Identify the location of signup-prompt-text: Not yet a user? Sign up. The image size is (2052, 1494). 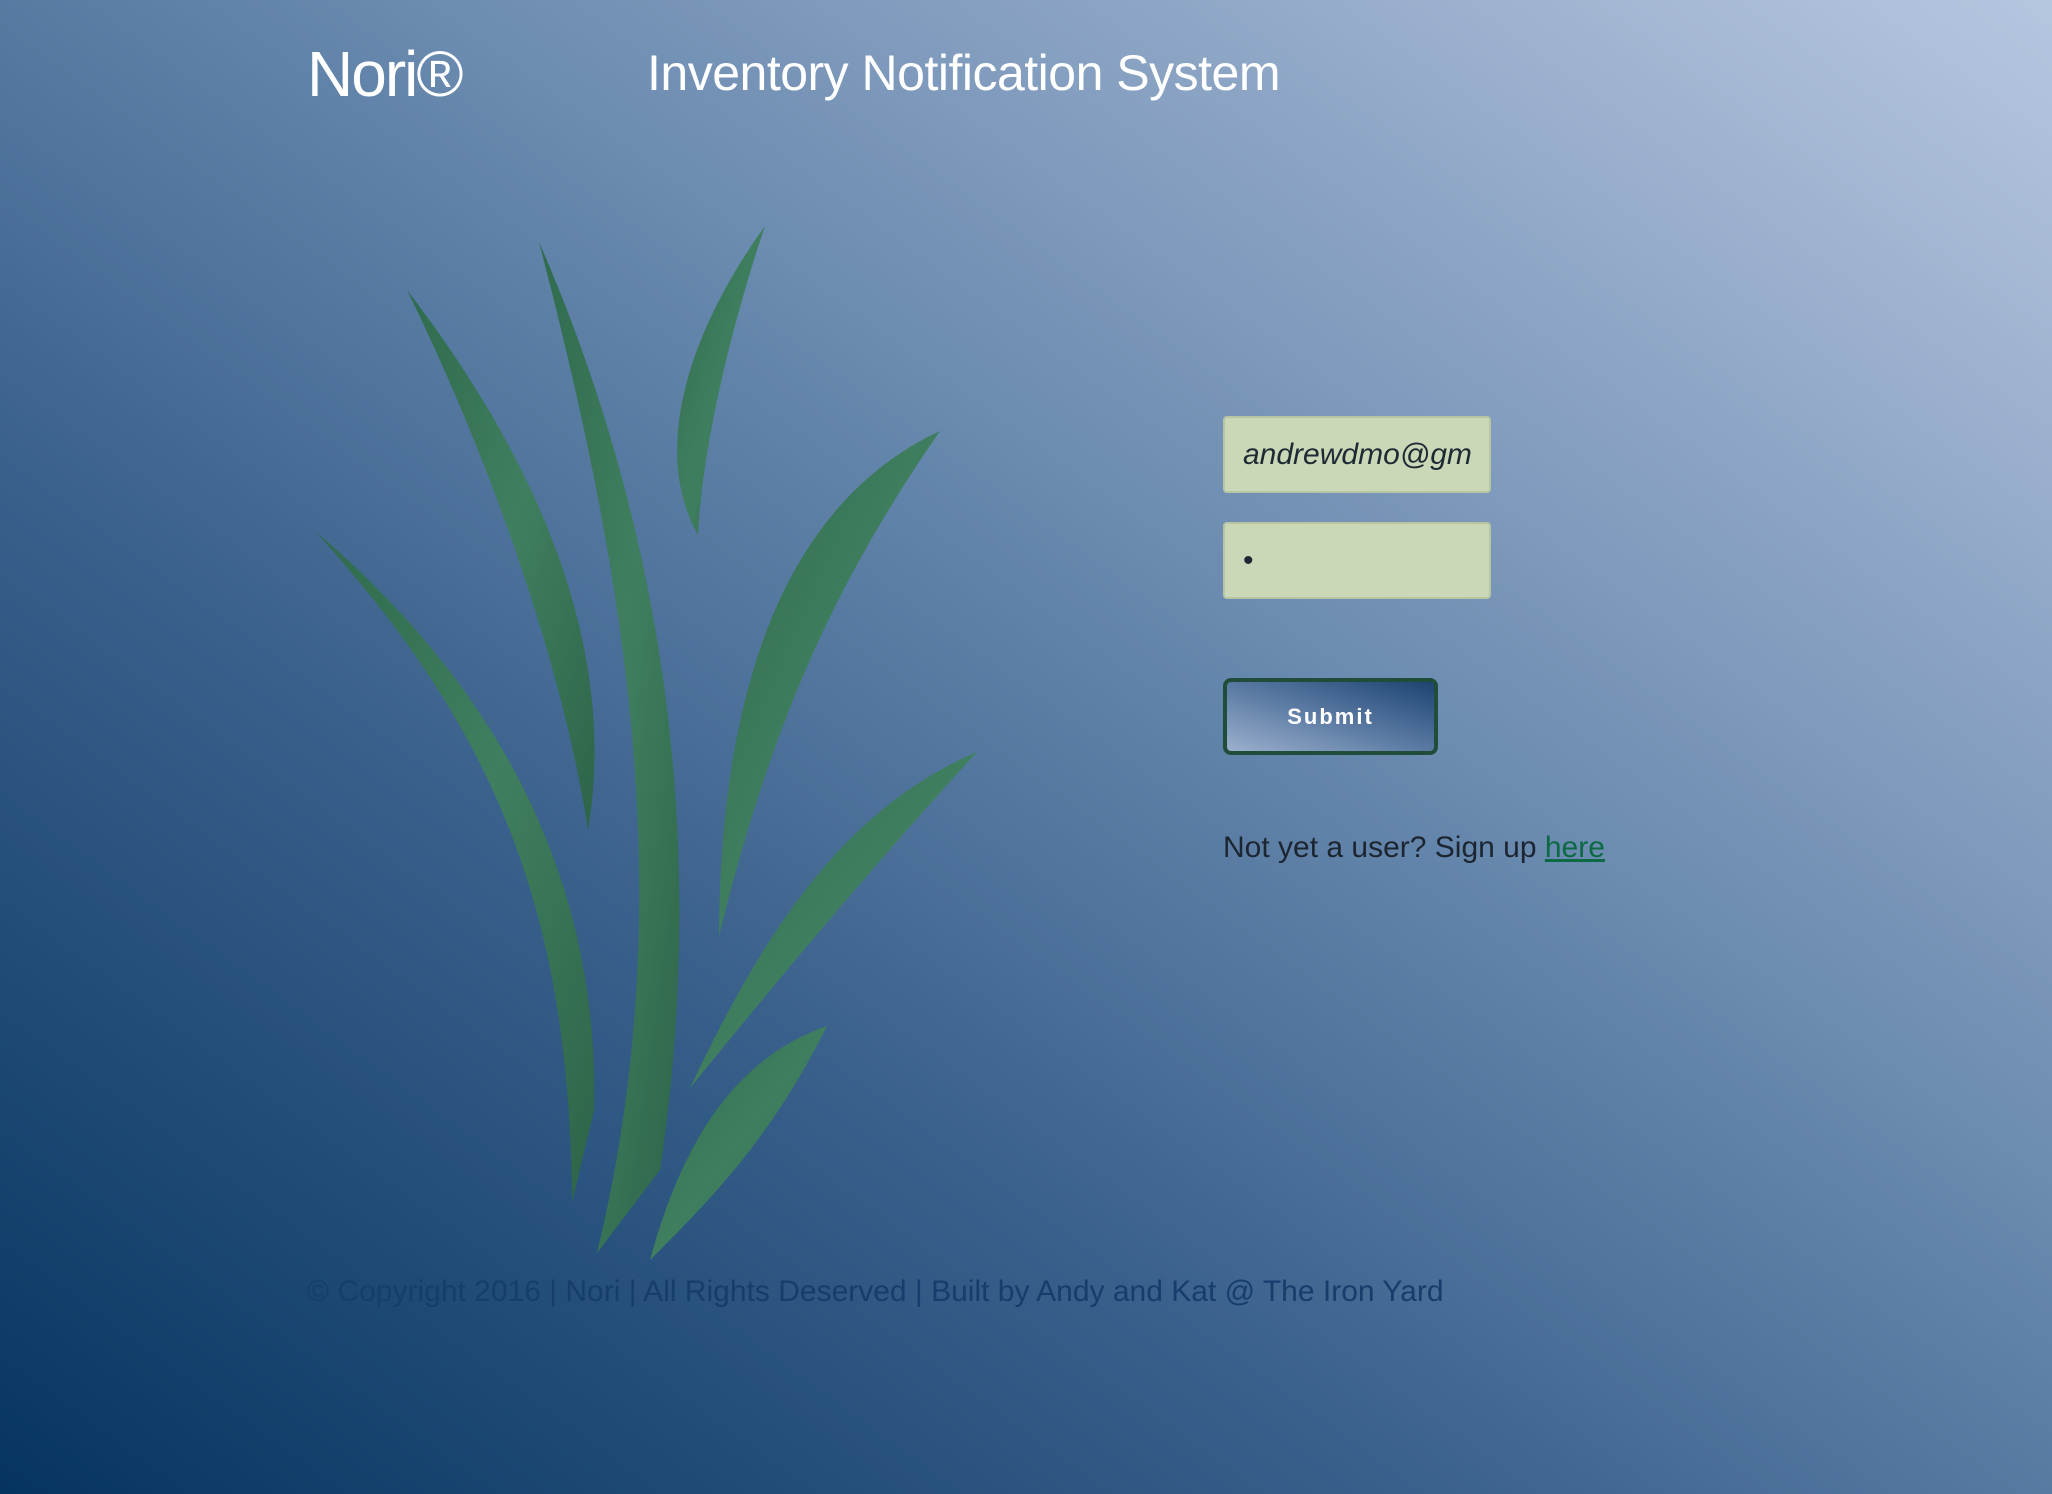
(1384, 847).